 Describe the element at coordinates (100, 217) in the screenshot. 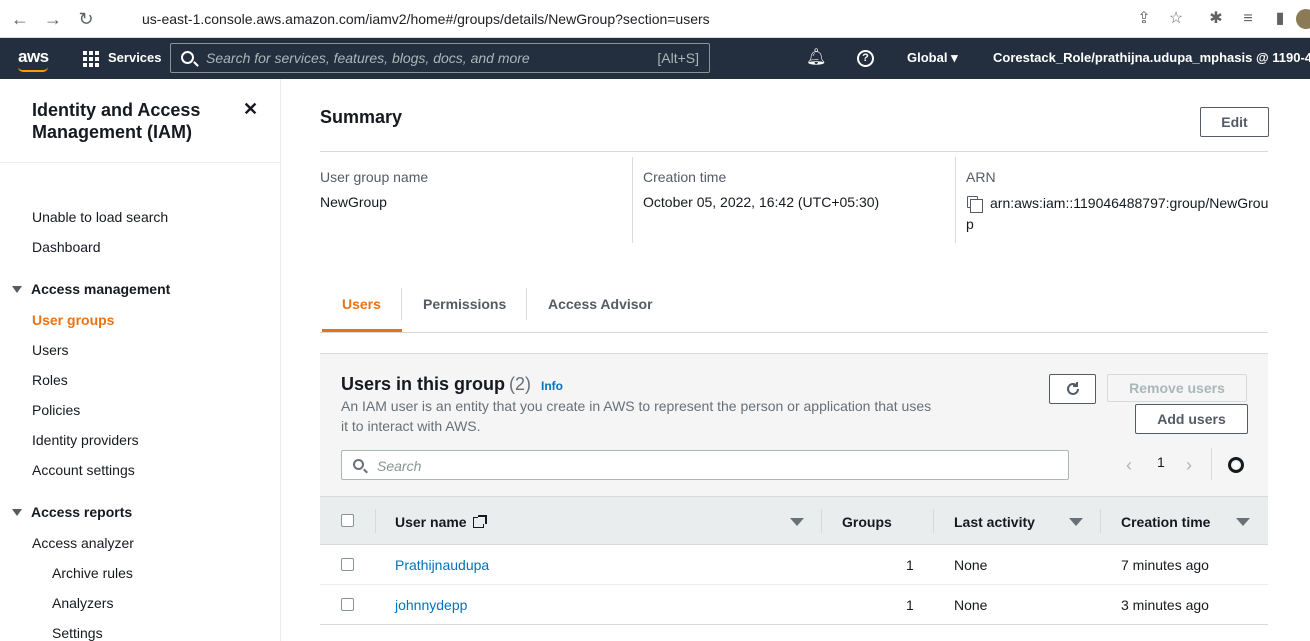

I see `sidebar-item-unable-to-load-search: Unable to load search` at that location.